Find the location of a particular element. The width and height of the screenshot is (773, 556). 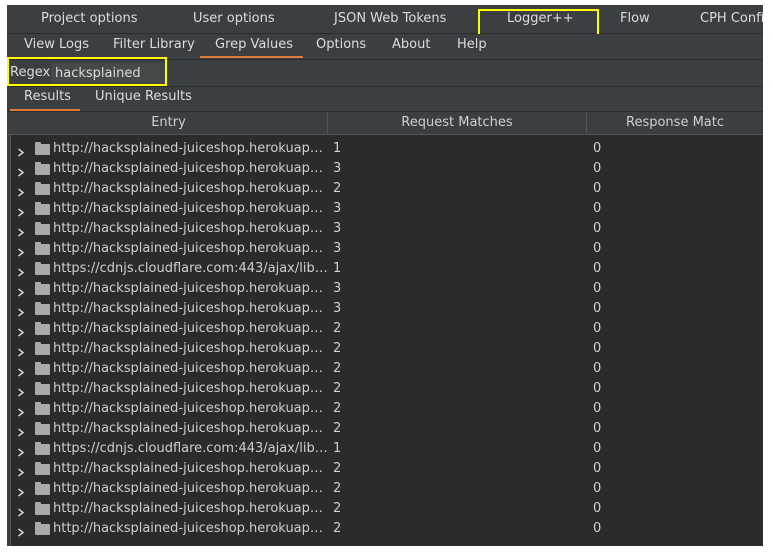

request-match-count: 1 is located at coordinates (337, 148).